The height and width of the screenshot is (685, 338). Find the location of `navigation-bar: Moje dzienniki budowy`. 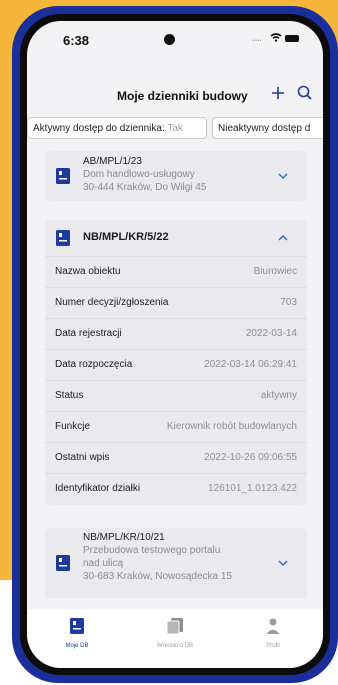

navigation-bar: Moje dzienniki budowy is located at coordinates (175, 95).